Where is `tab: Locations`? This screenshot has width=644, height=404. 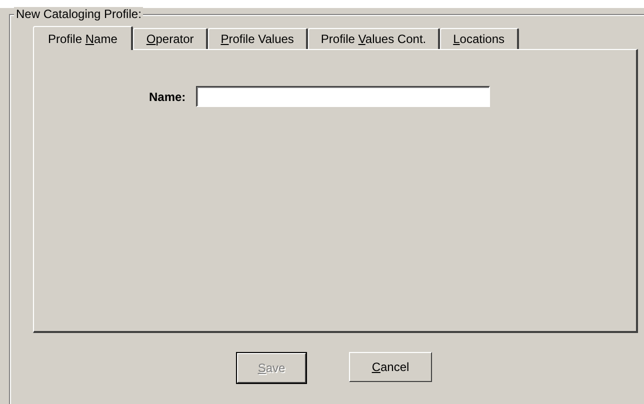
tab: Locations is located at coordinates (479, 38).